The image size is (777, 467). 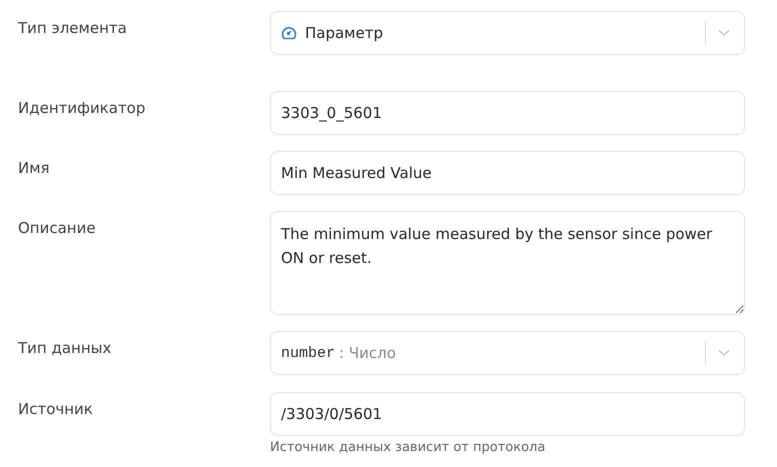 What do you see at coordinates (34, 167) in the screenshot?
I see `field-label: Имя` at bounding box center [34, 167].